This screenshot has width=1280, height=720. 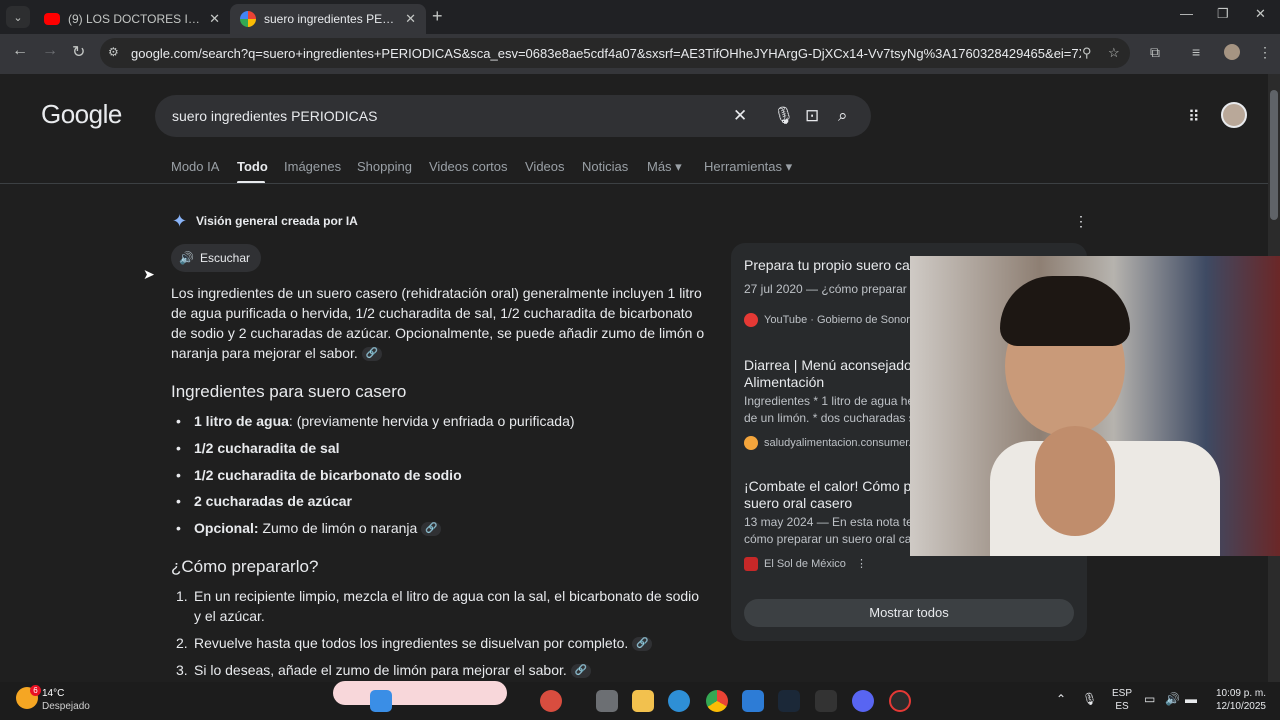 What do you see at coordinates (748, 167) in the screenshot?
I see `tab-herramientas: Herramientas ▾` at bounding box center [748, 167].